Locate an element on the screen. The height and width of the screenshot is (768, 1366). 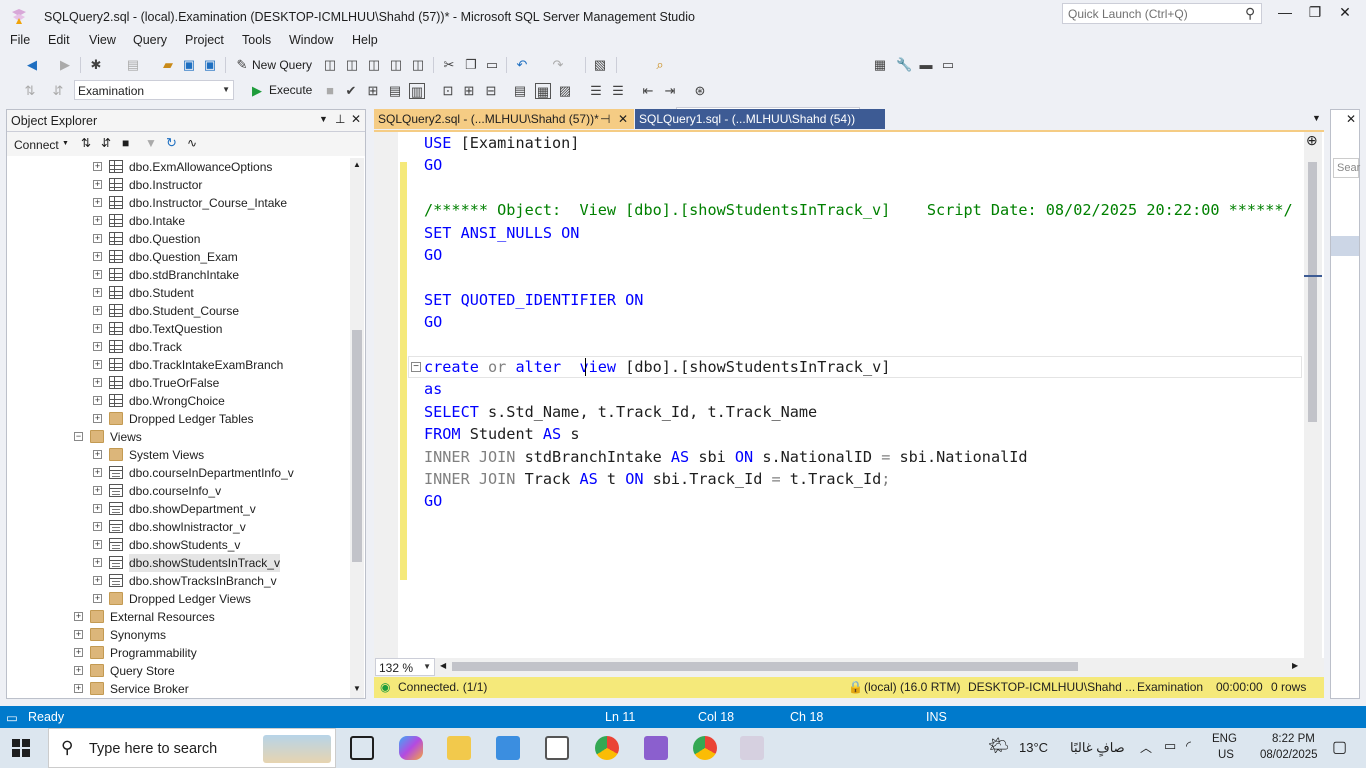
results-to-icon: ▥ is located at coordinates (417, 91).